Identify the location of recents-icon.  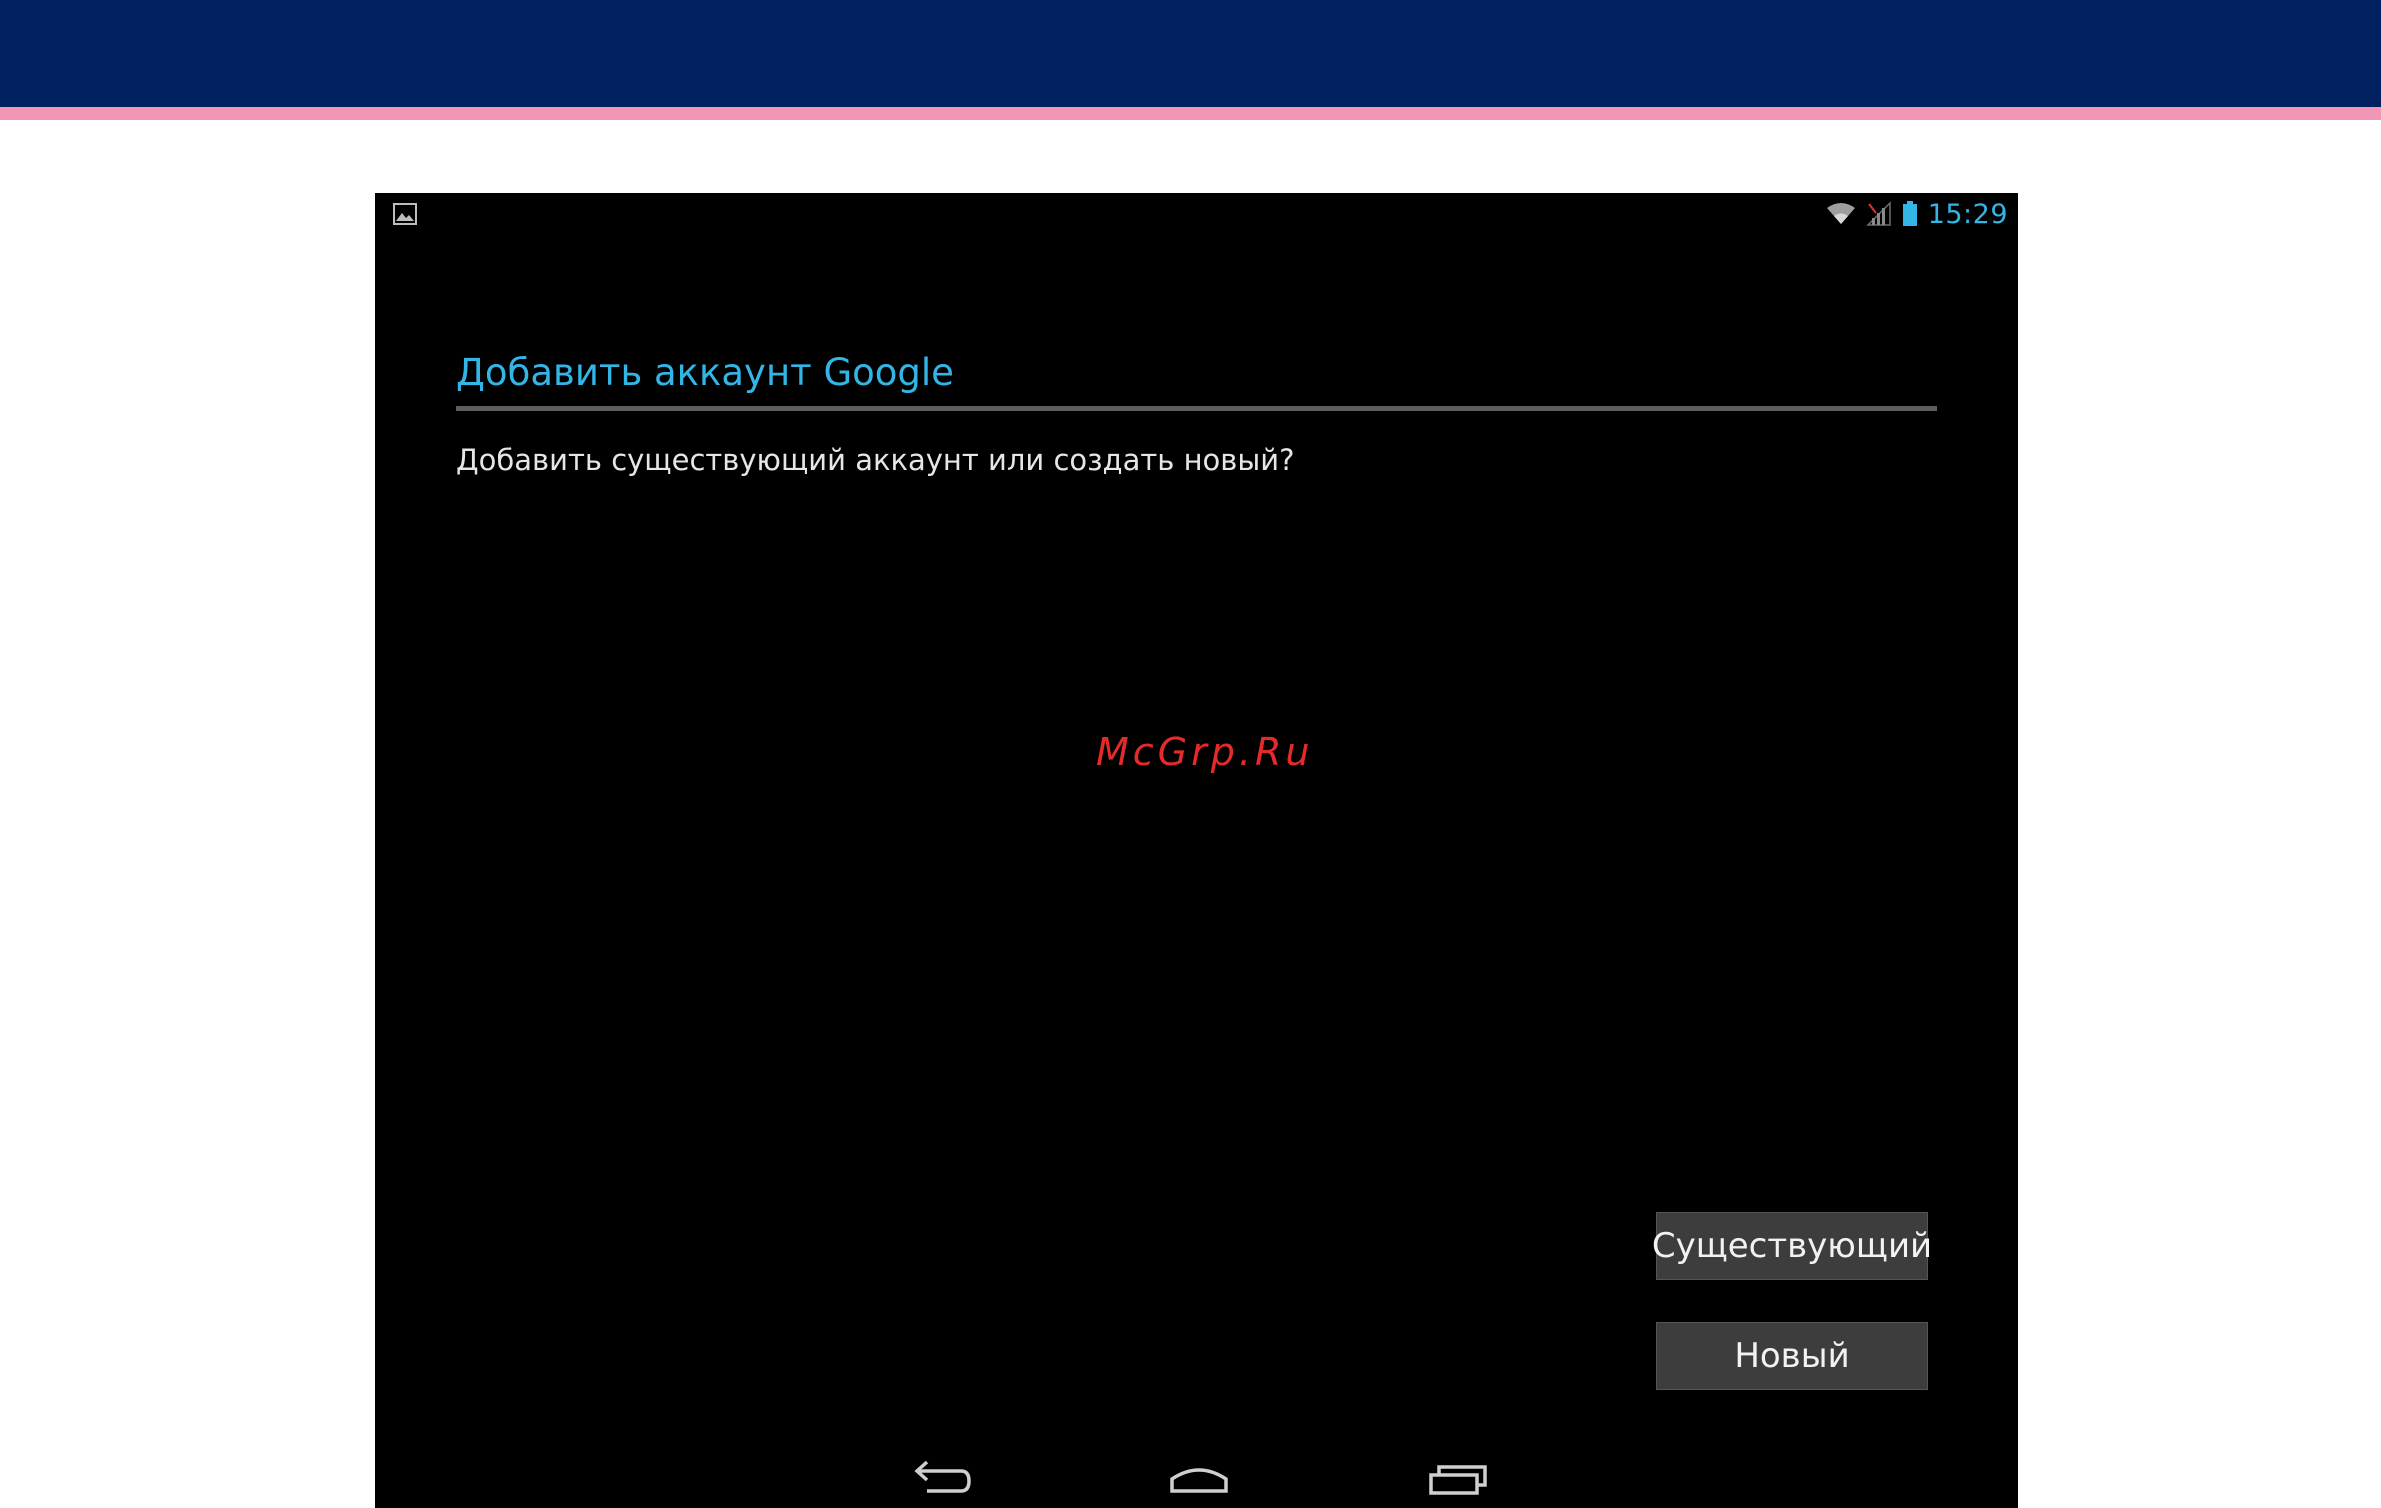
(1458, 1478).